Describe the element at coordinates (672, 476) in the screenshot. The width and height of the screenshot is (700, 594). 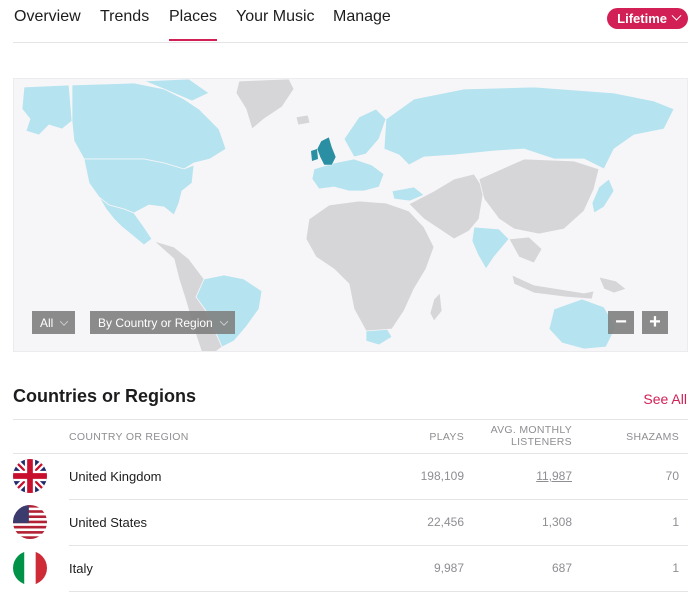
I see `shazams-value: 70` at that location.